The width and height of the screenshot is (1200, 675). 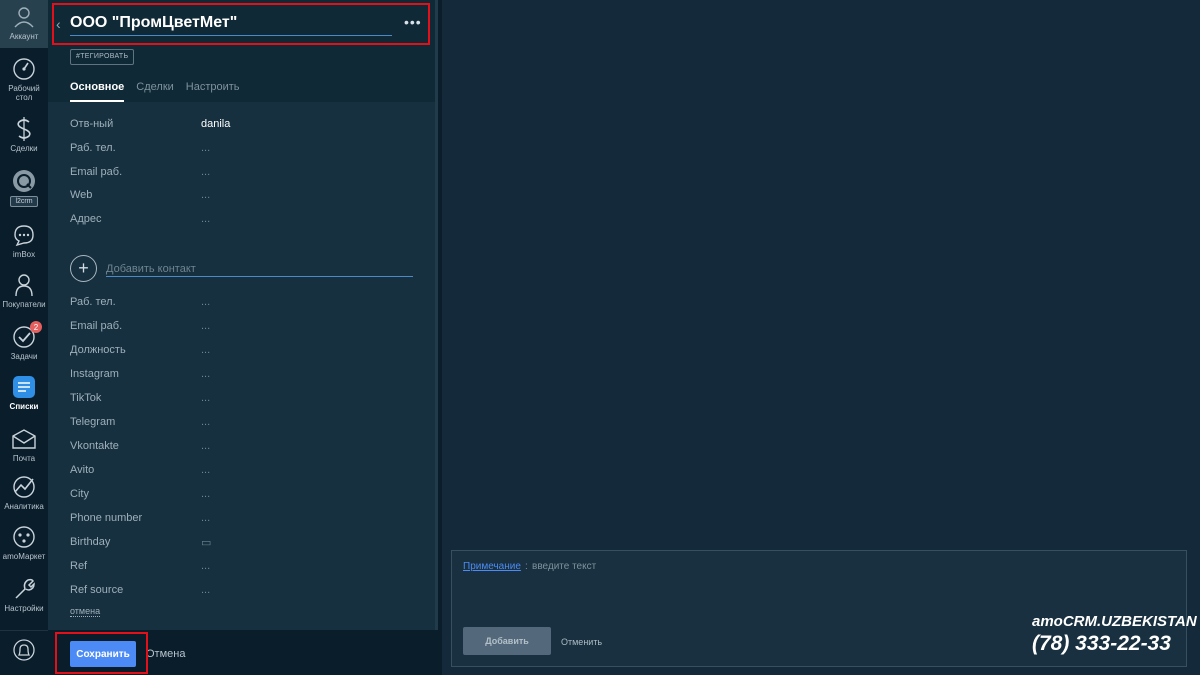 I want to click on nav-item-deals: Сделки, so click(x=24, y=134).